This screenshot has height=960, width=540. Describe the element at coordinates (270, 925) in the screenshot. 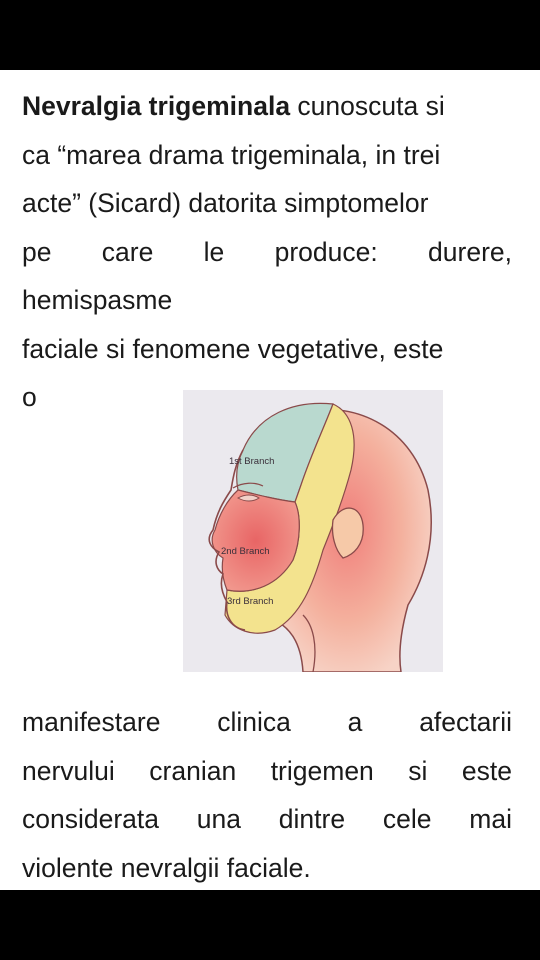

I see `bottom-black-bar` at that location.